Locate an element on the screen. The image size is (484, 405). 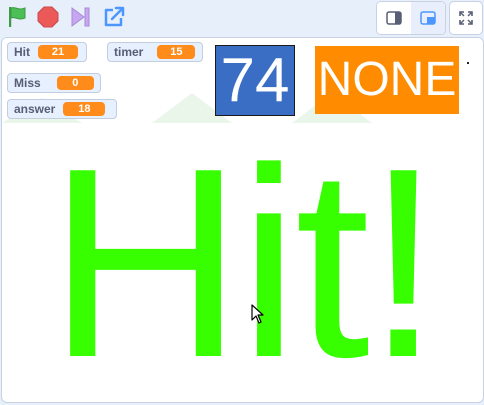
fullscreen-button is located at coordinates (466, 18).